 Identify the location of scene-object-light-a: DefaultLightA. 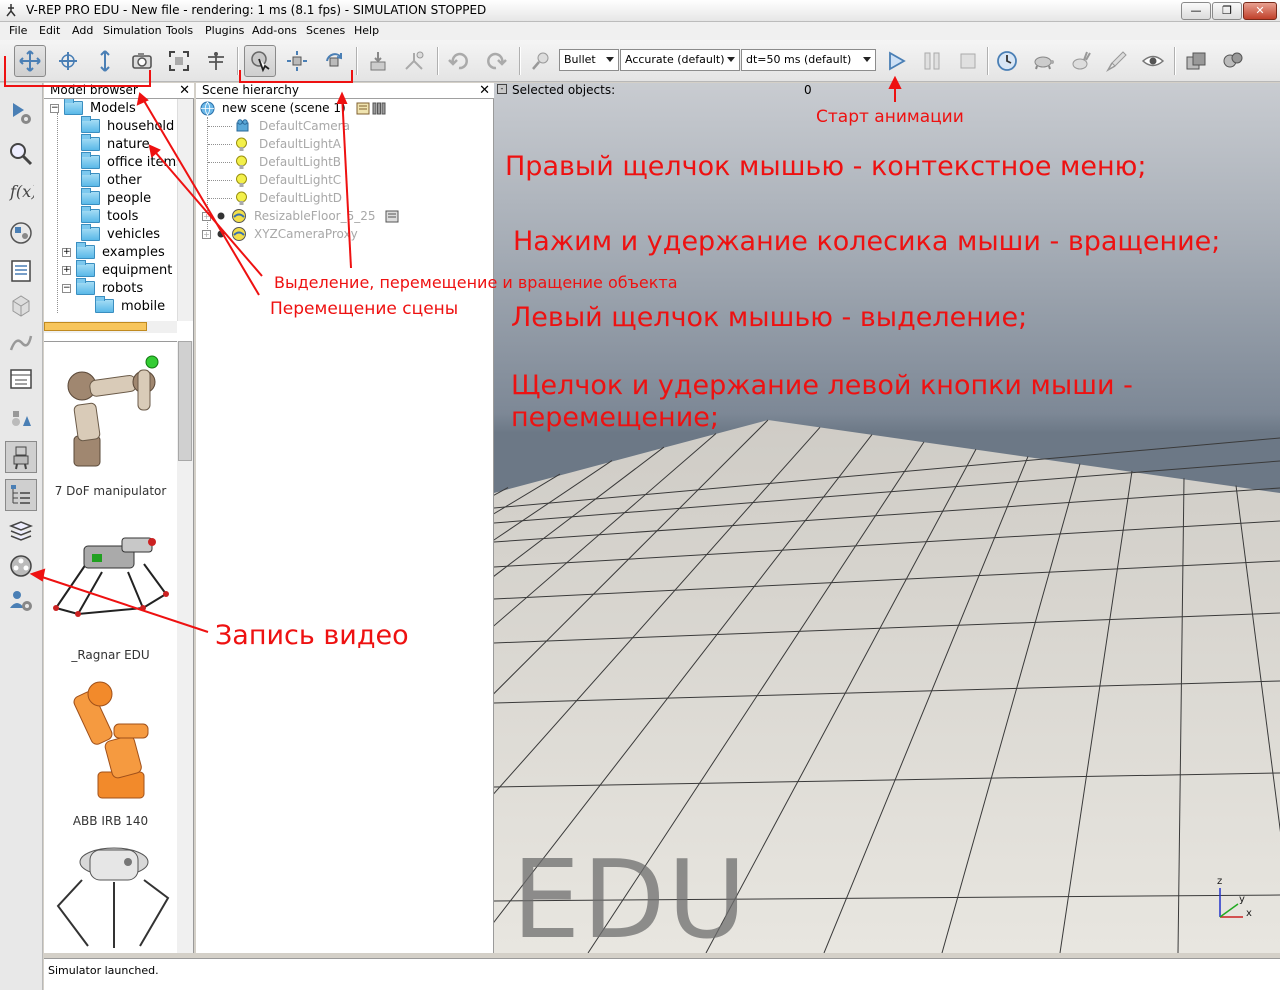
(287, 144).